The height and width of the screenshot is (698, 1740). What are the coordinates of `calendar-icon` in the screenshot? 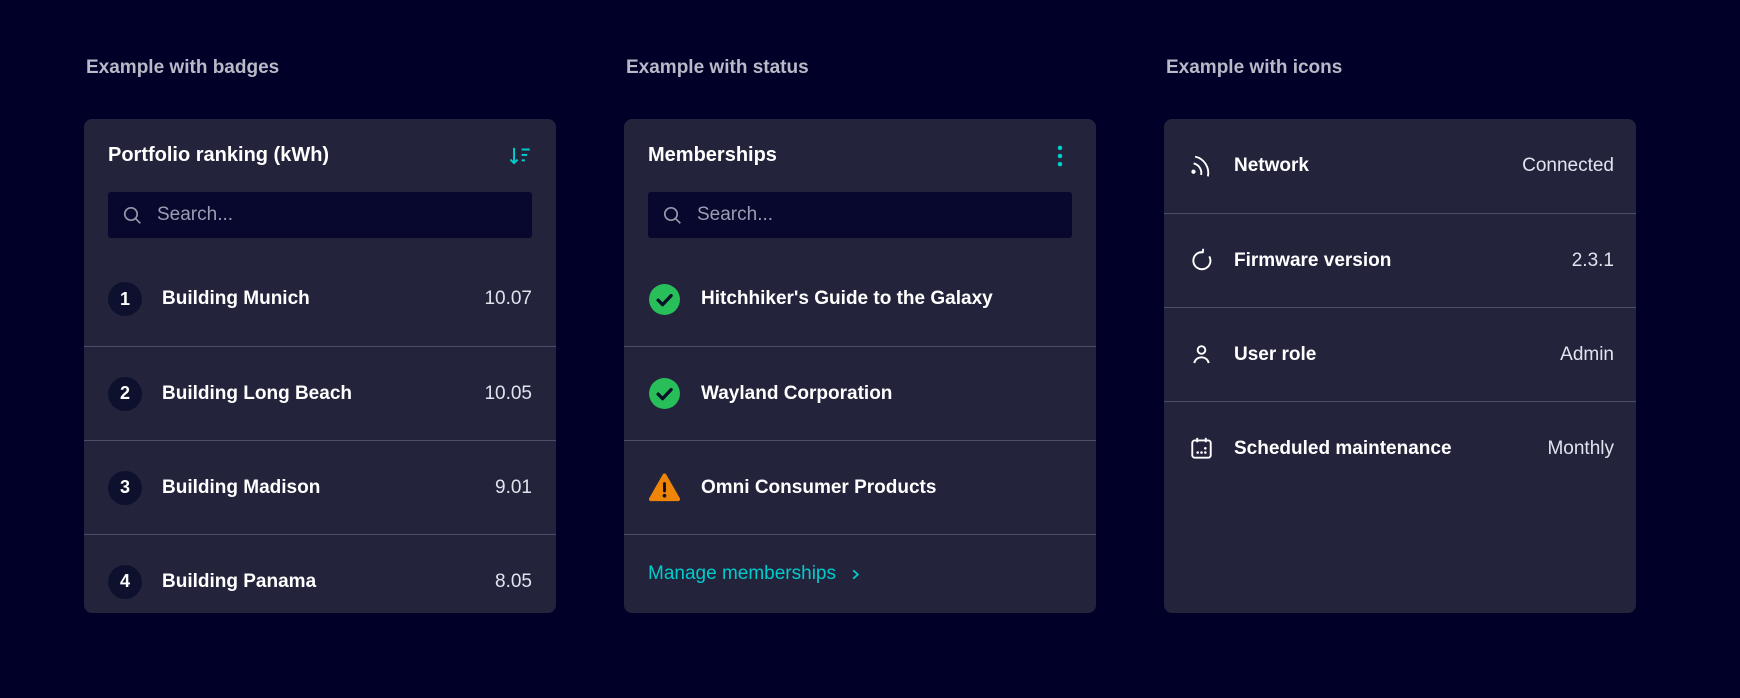 It's located at (1201, 448).